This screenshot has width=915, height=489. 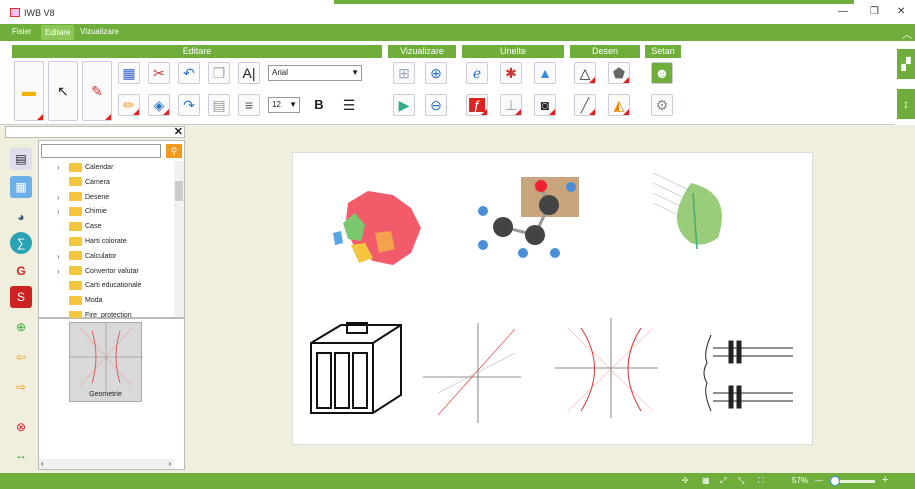 What do you see at coordinates (723, 481) in the screenshot?
I see `fit-width-icon: ⤢` at bounding box center [723, 481].